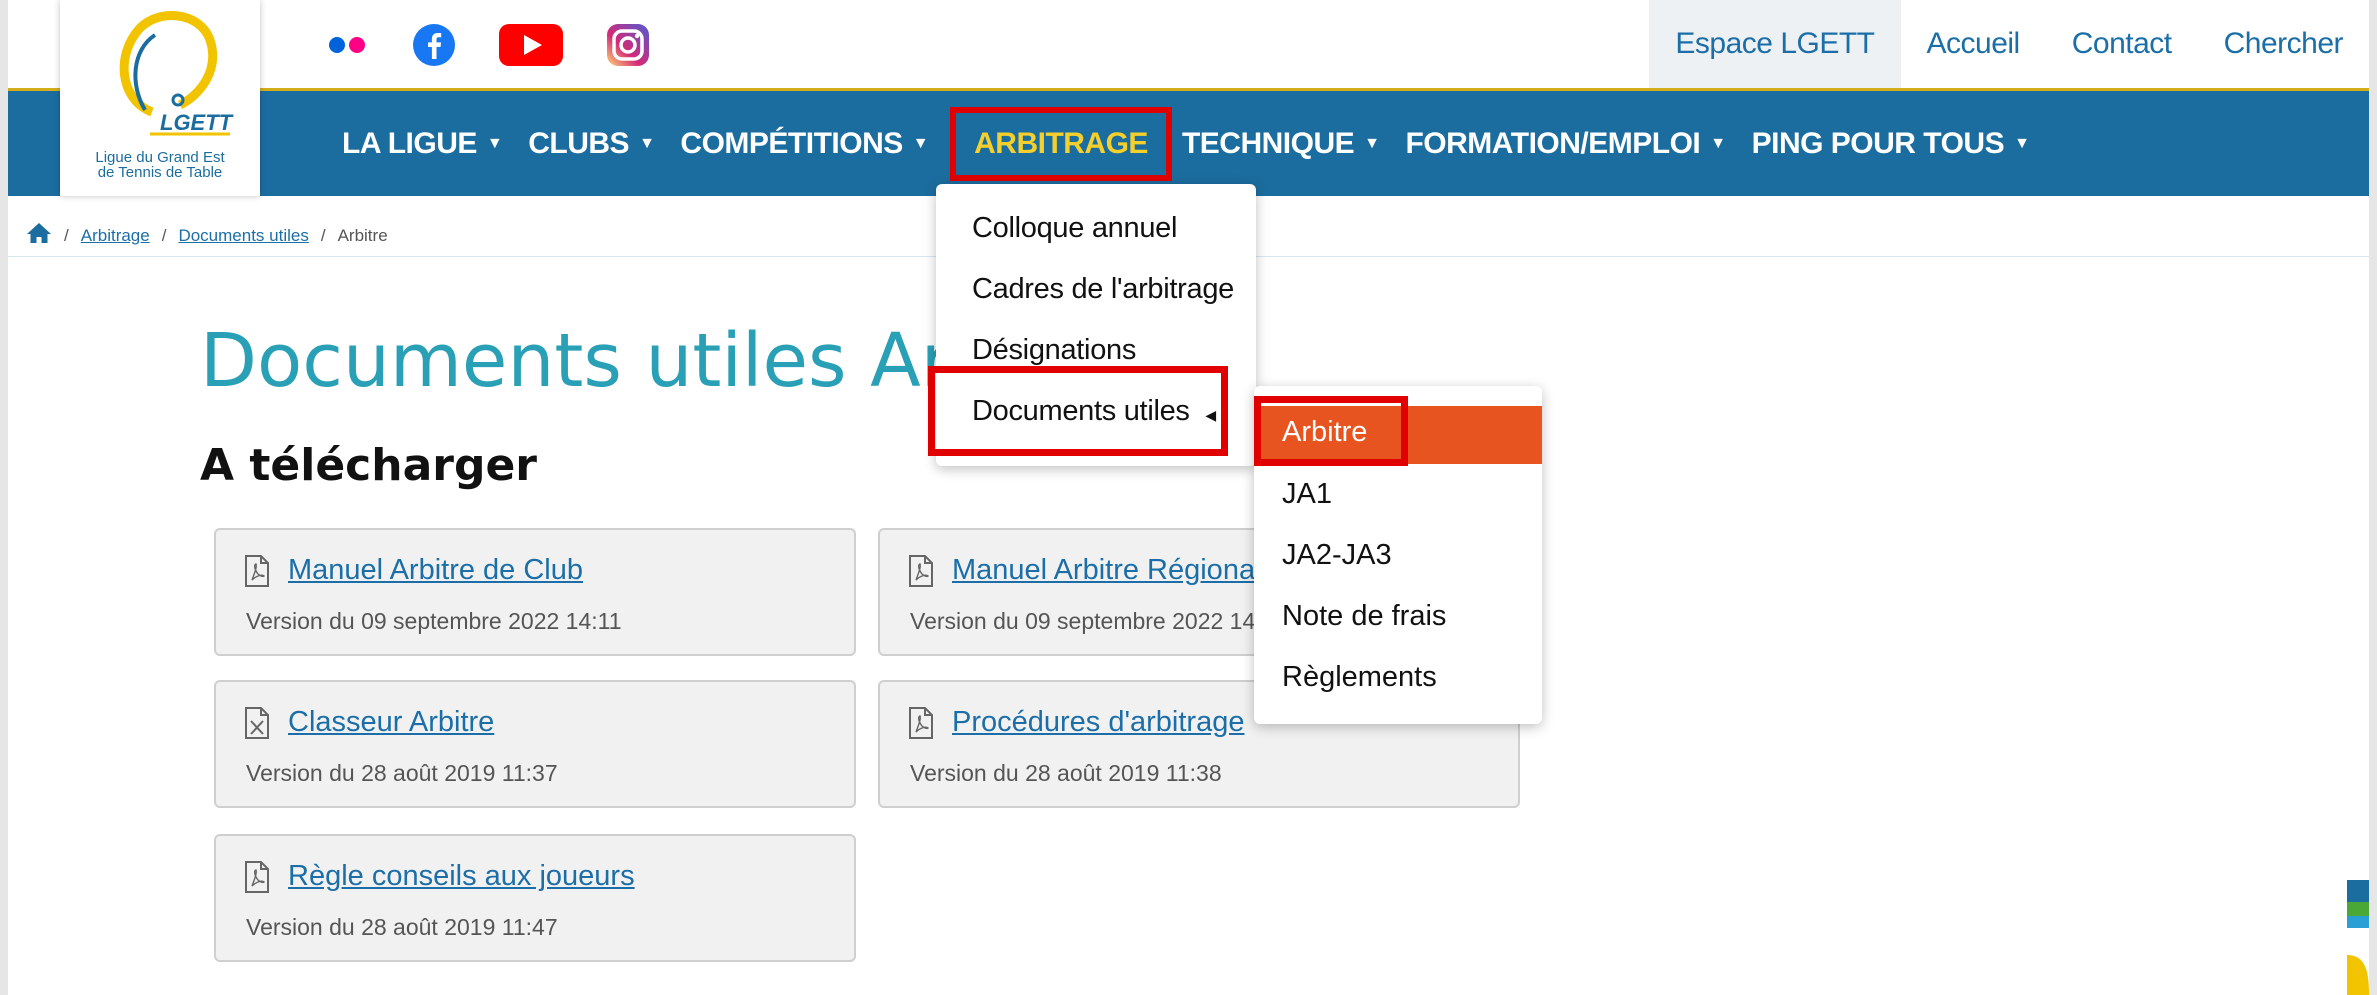 This screenshot has height=995, width=2377. What do you see at coordinates (391, 722) in the screenshot?
I see `document-title: Classeur Arbitre` at bounding box center [391, 722].